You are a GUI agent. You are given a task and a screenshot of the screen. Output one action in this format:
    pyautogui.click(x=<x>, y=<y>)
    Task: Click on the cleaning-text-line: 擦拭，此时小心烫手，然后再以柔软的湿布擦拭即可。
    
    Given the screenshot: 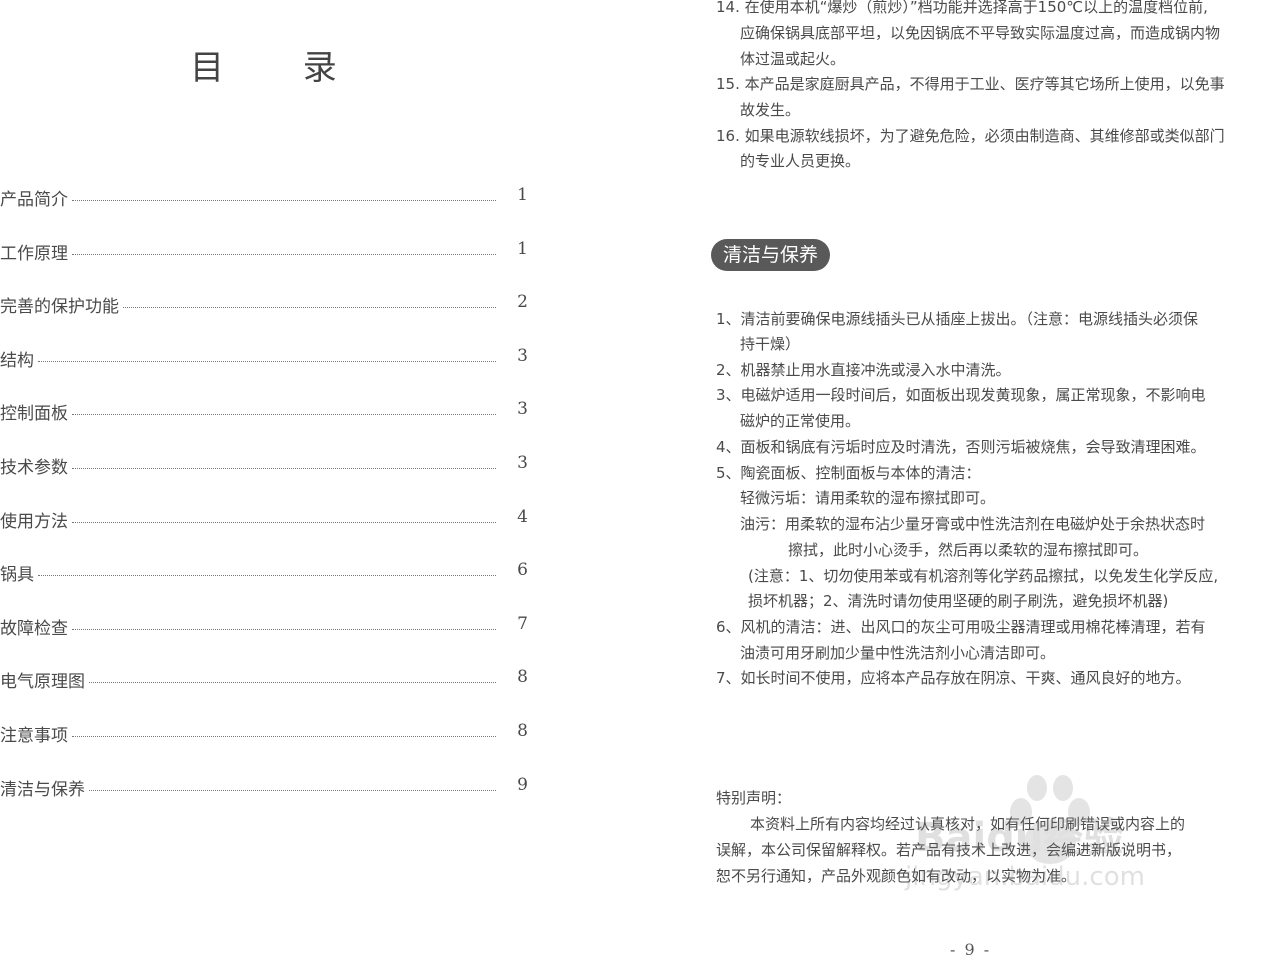 What is the action you would take?
    pyautogui.click(x=968, y=550)
    